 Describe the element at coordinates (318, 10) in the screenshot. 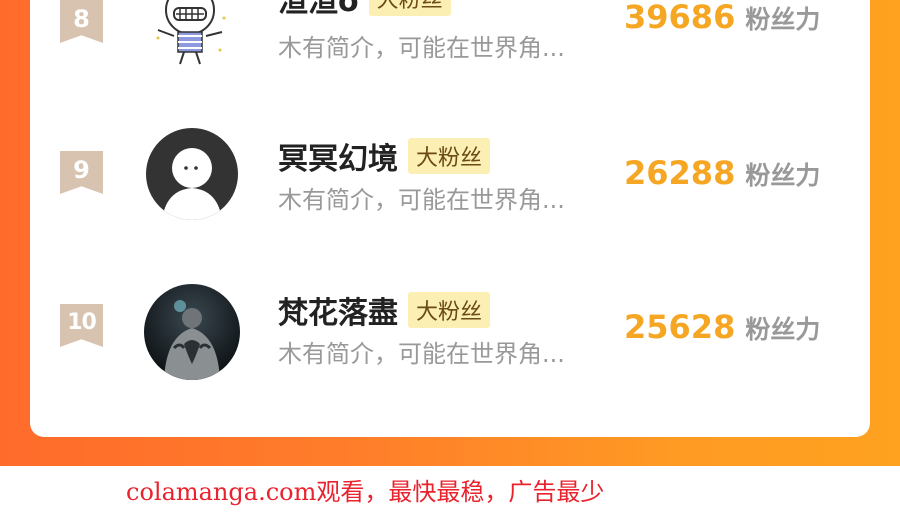

I see `user-name: 渲渲o` at that location.